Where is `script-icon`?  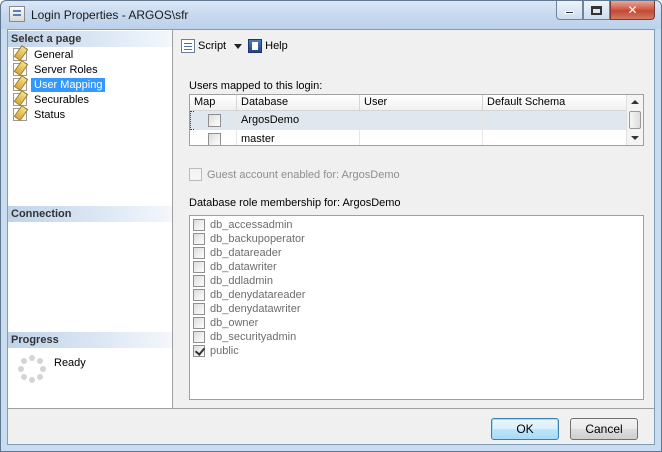
script-icon is located at coordinates (188, 46).